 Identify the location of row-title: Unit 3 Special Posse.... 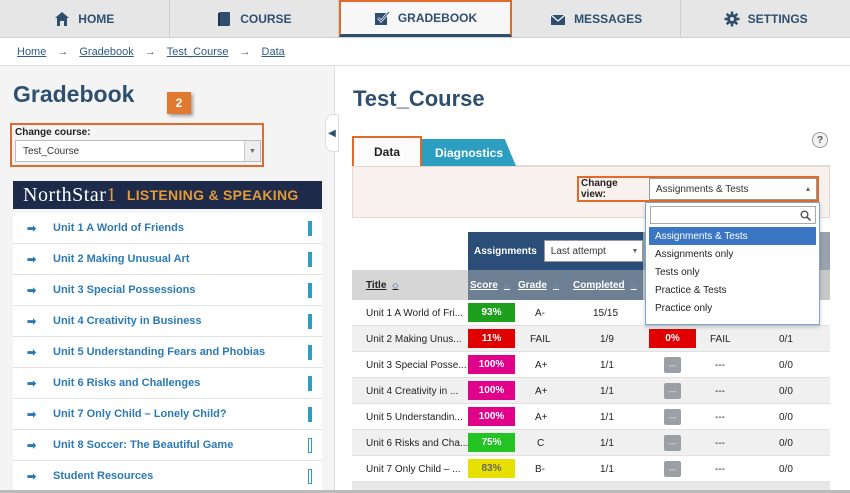
(416, 365).